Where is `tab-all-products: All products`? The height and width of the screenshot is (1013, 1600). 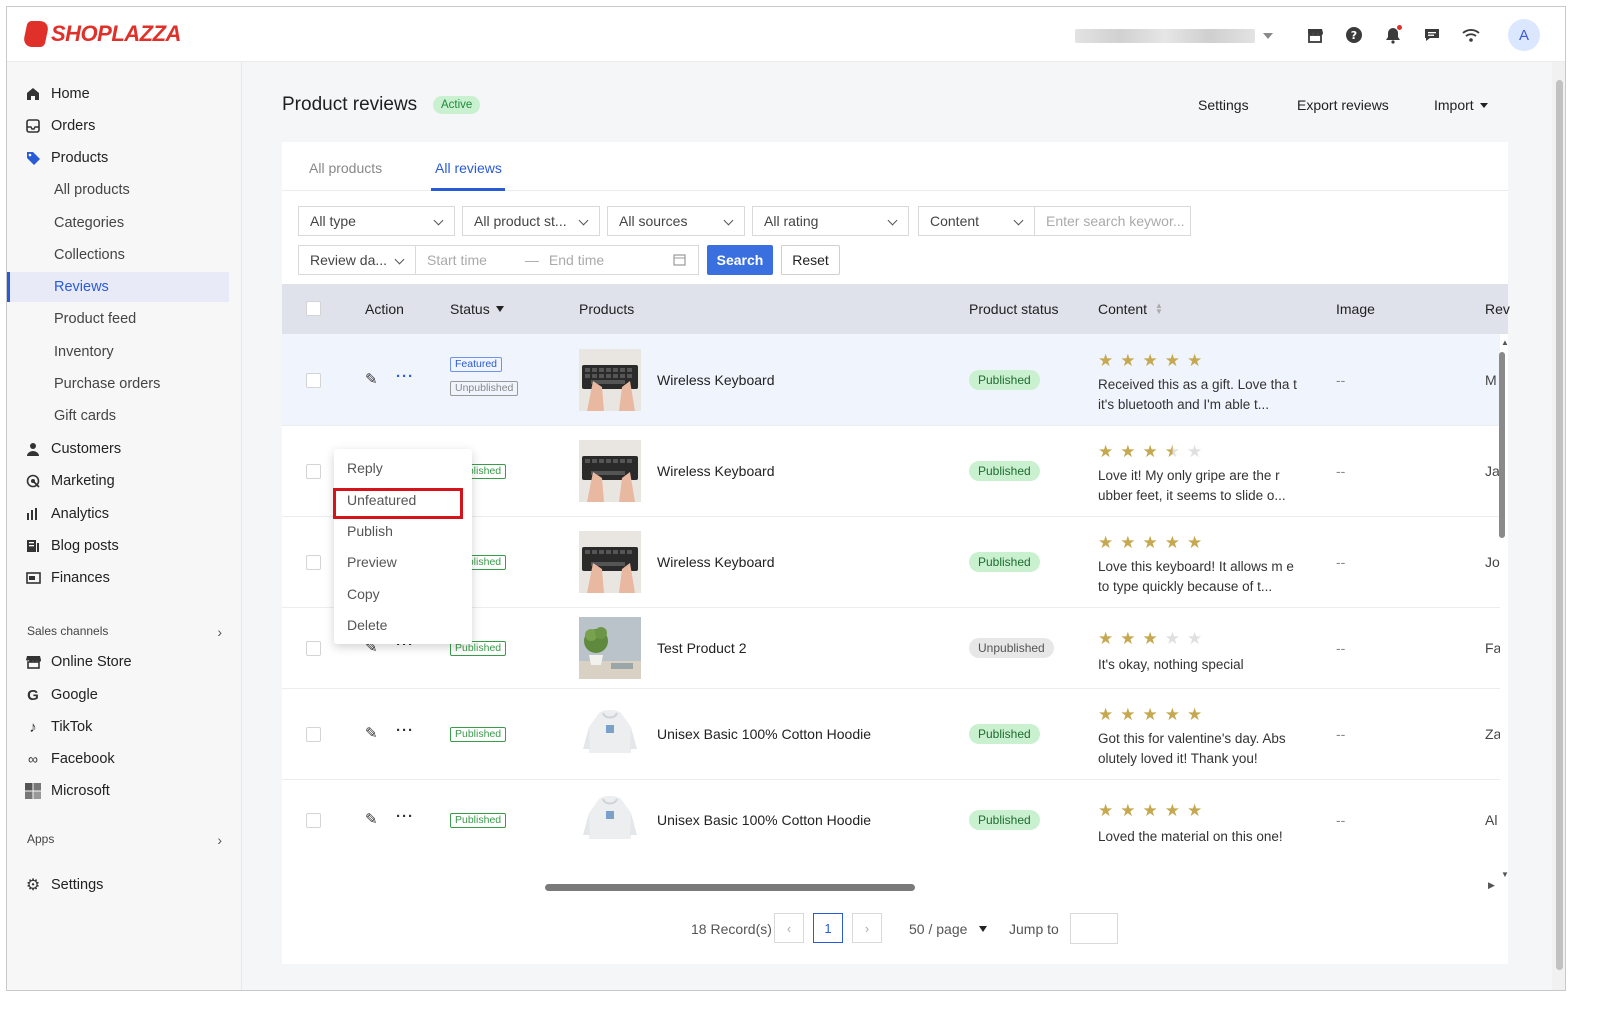
tab-all-products: All products is located at coordinates (345, 168).